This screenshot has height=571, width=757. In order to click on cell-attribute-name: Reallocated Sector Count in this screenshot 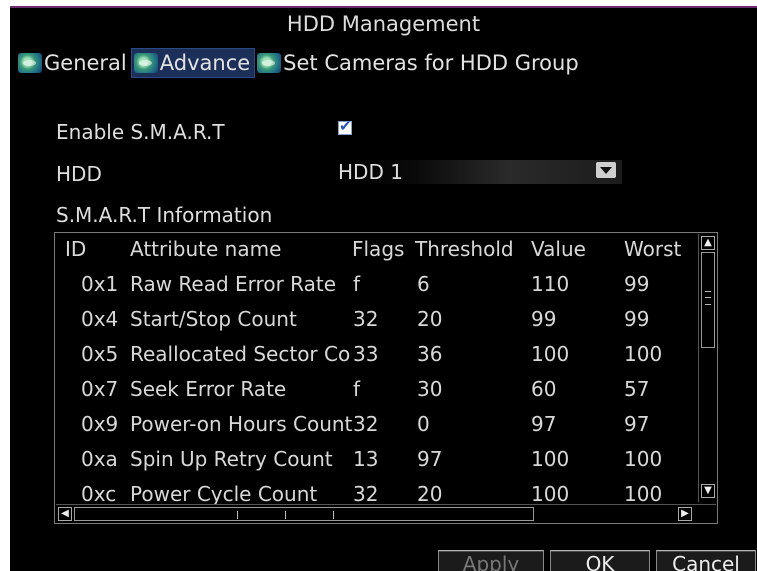, I will do `click(241, 354)`.